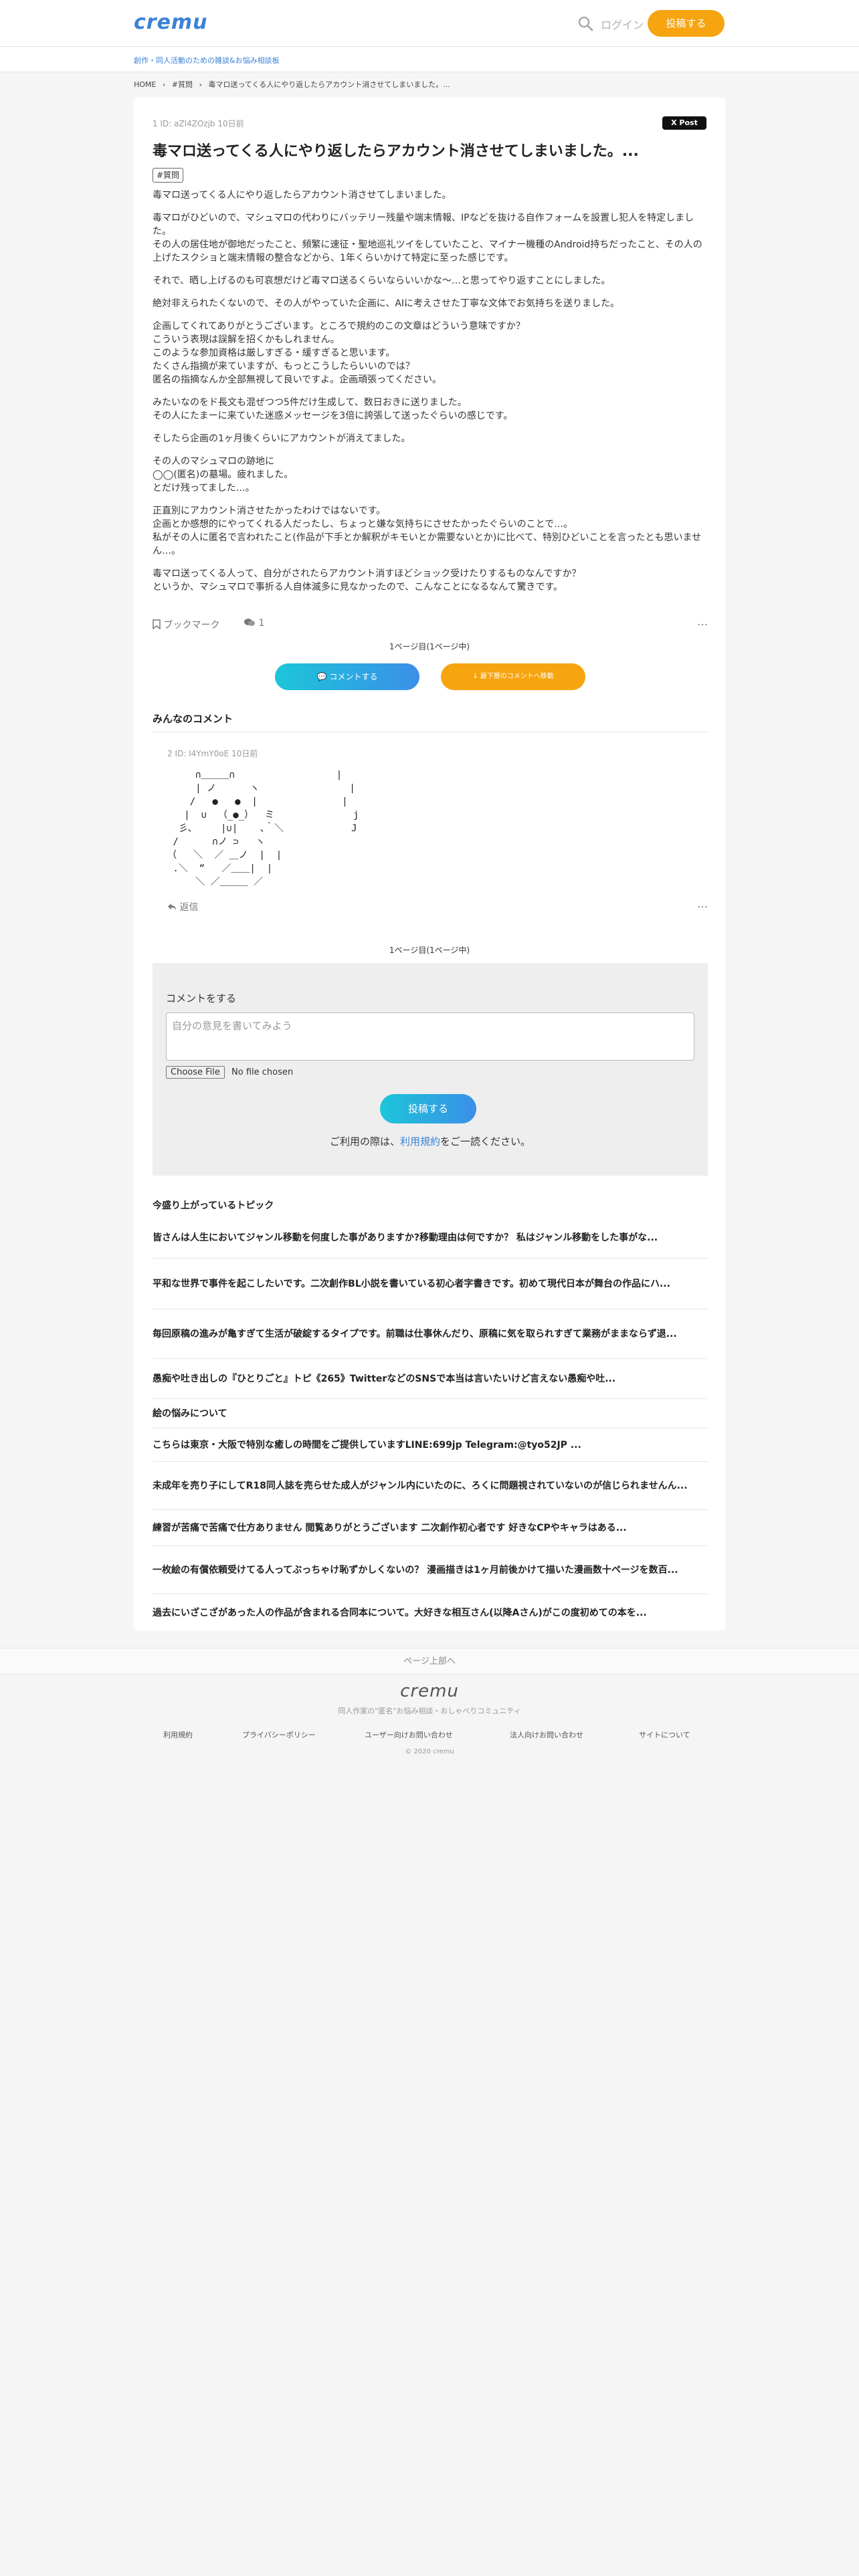  What do you see at coordinates (686, 24) in the screenshot?
I see `header-post-button: 投稿する` at bounding box center [686, 24].